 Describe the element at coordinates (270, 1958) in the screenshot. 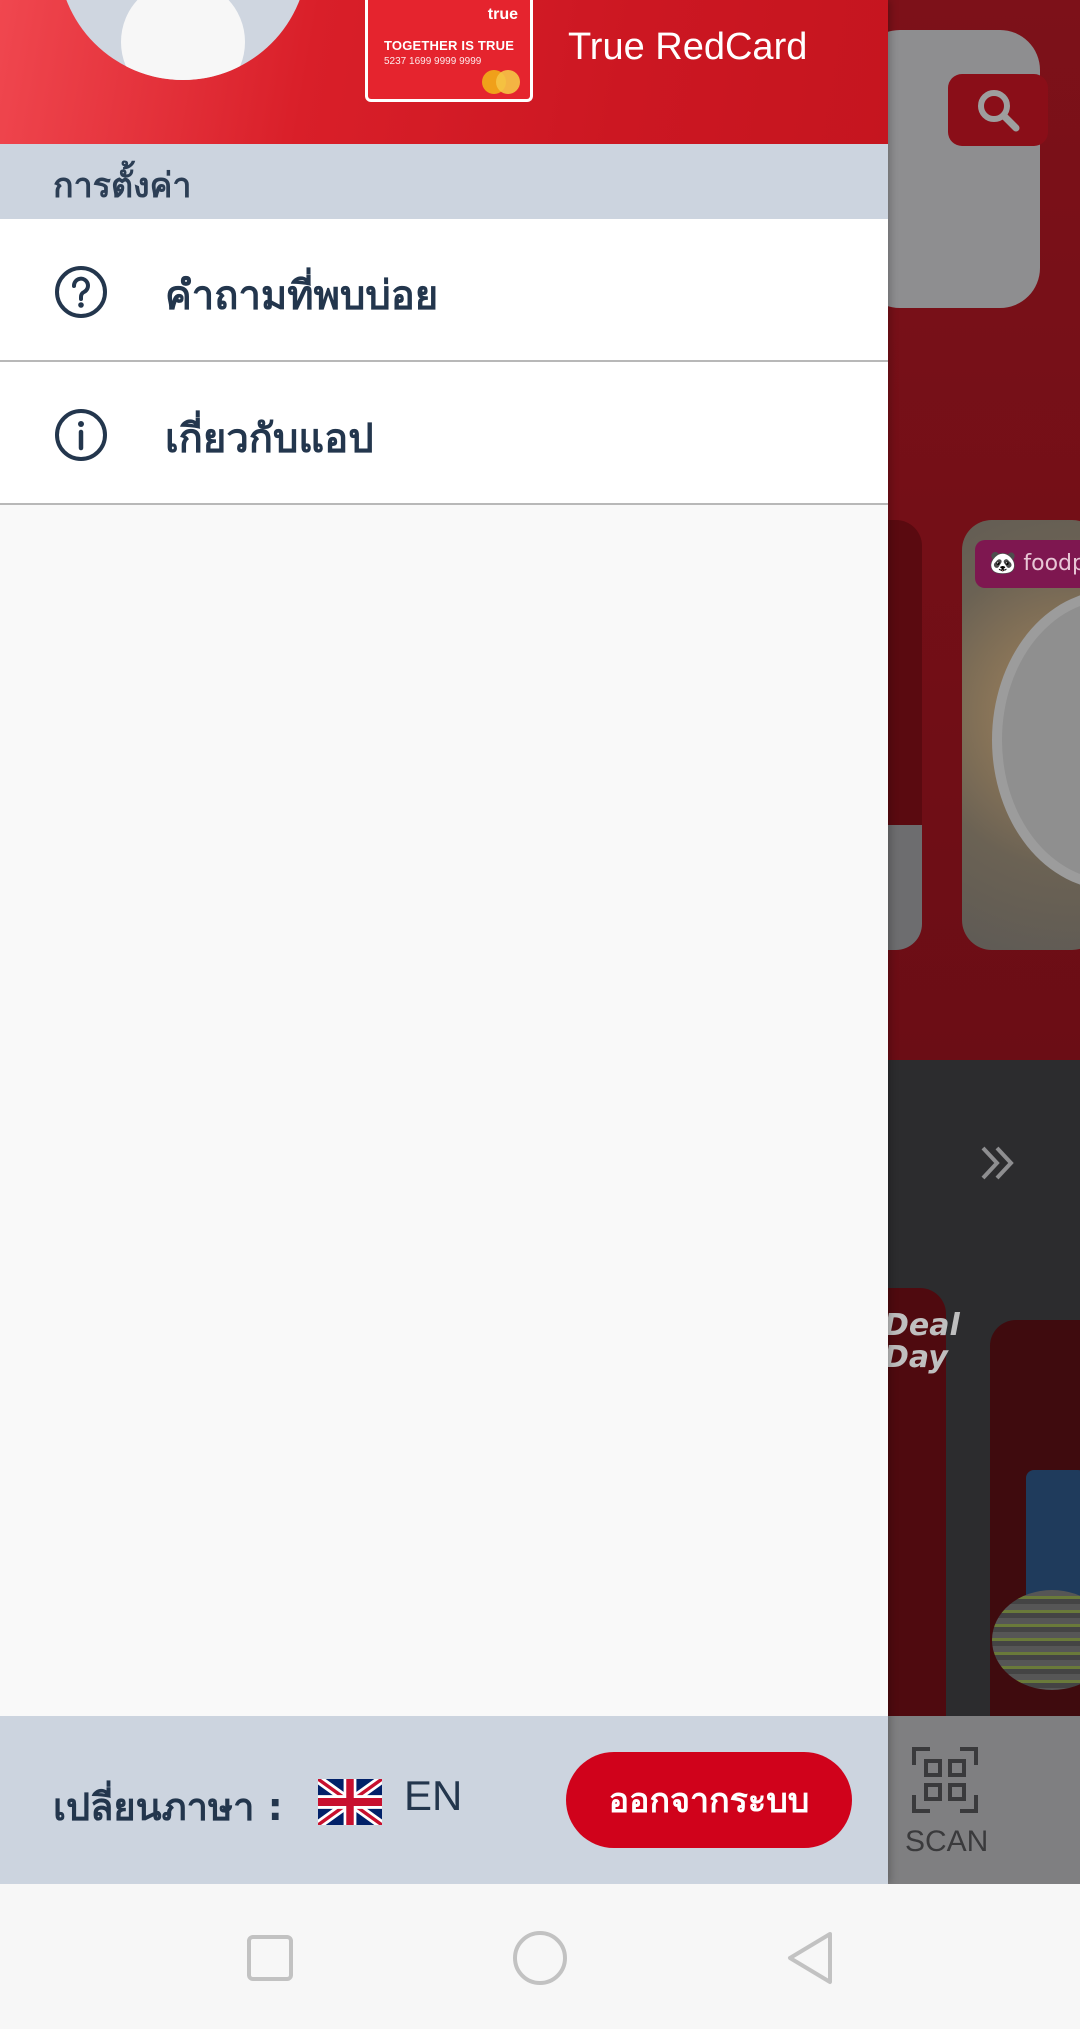

I see `recent-apps-icon` at that location.